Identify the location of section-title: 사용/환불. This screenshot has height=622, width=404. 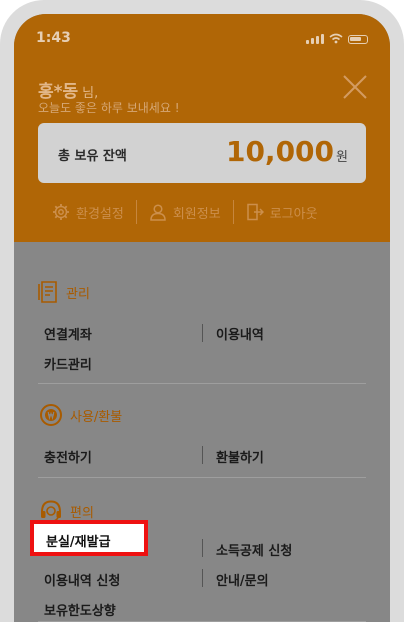
(96, 417).